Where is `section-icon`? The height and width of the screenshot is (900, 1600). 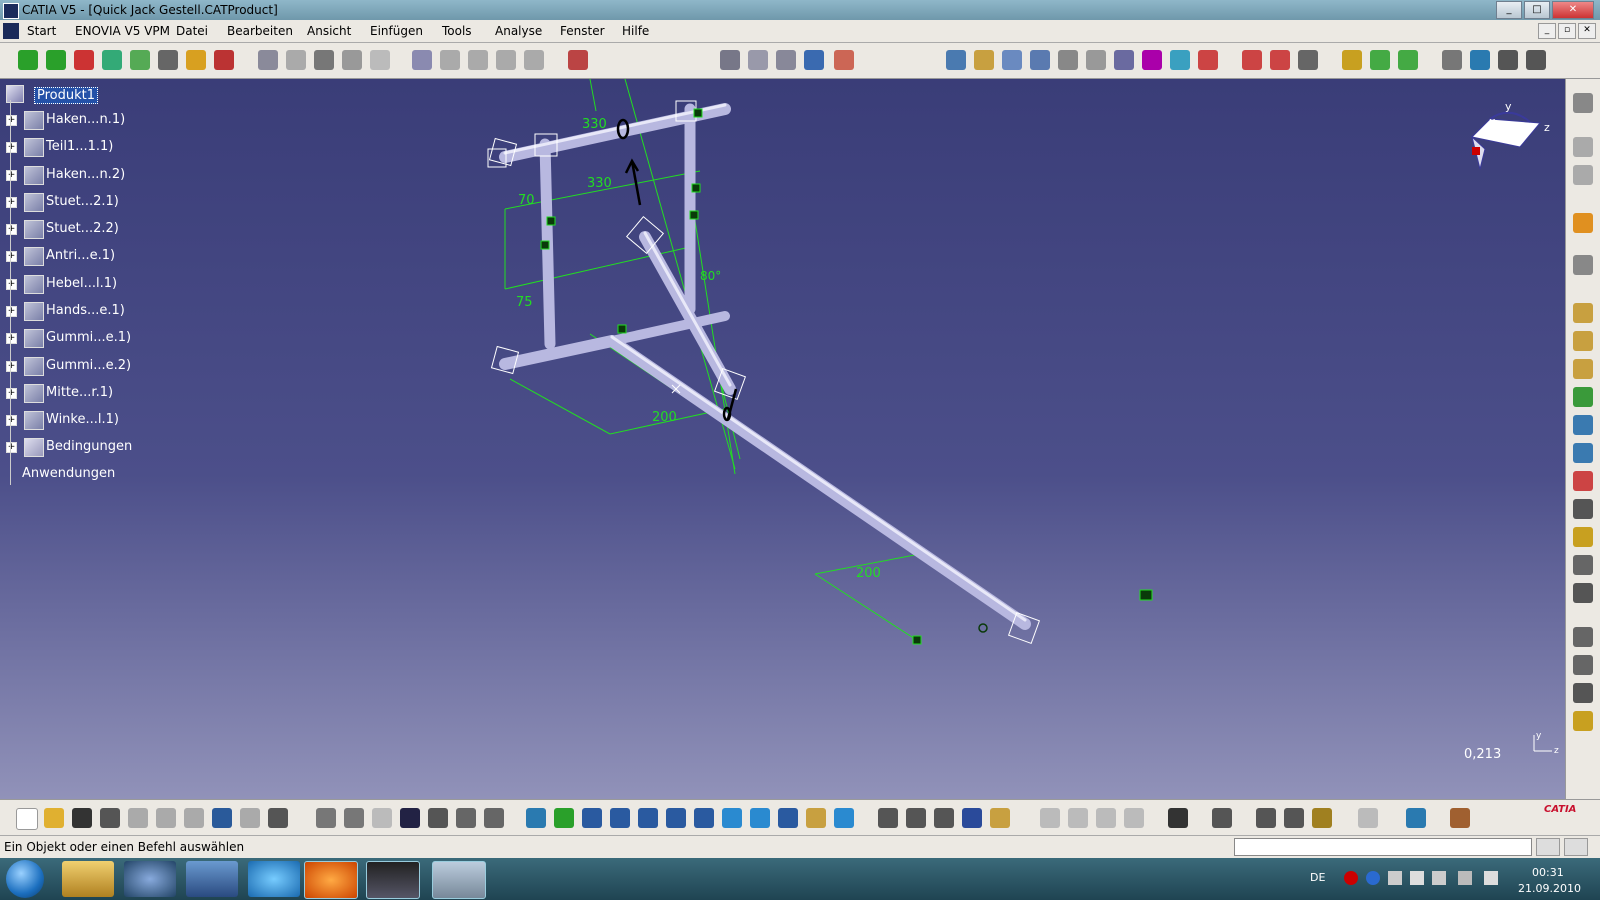
section-icon is located at coordinates (1583, 175).